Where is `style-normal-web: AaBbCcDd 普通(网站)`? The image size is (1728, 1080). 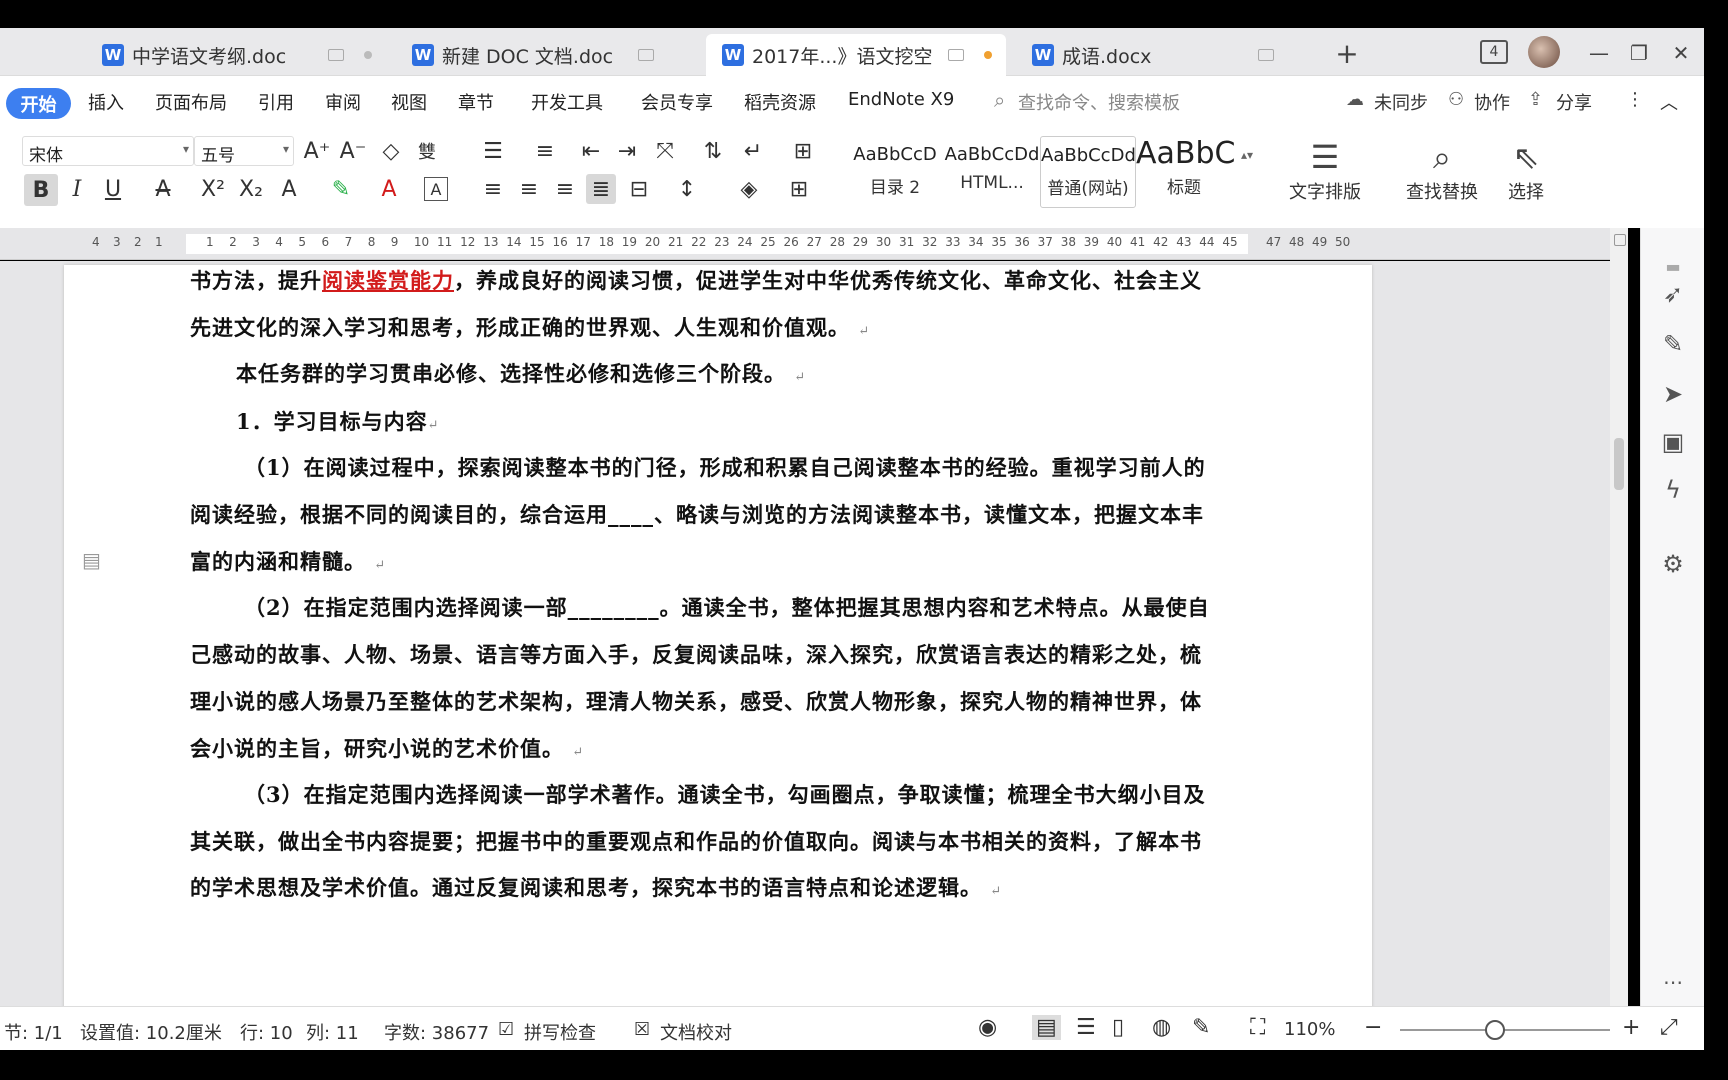
style-normal-web: AaBbCcDd 普通(网站) is located at coordinates (1088, 172).